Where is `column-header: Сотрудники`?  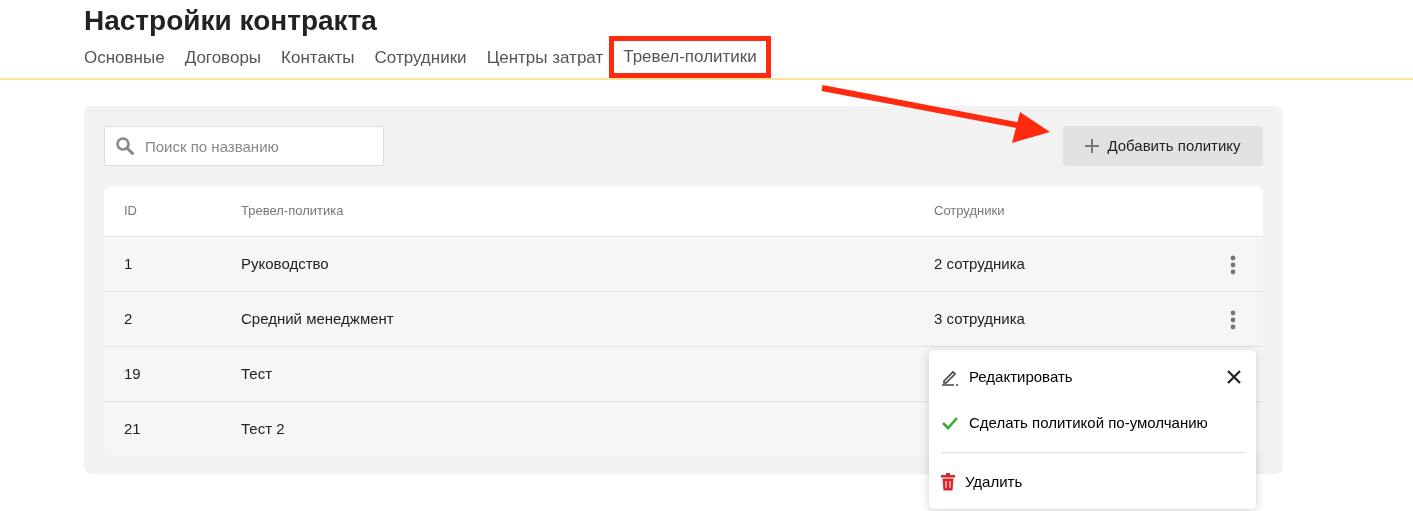 column-header: Сотрудники is located at coordinates (969, 211).